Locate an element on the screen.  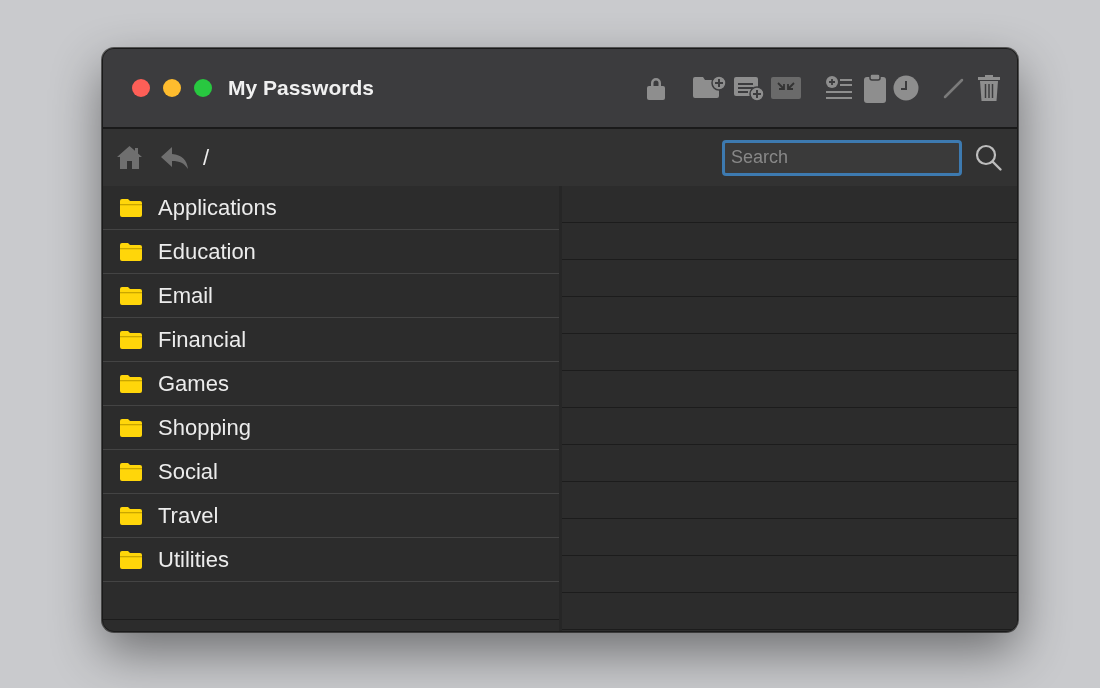
lock-icon is located at coordinates (656, 88).